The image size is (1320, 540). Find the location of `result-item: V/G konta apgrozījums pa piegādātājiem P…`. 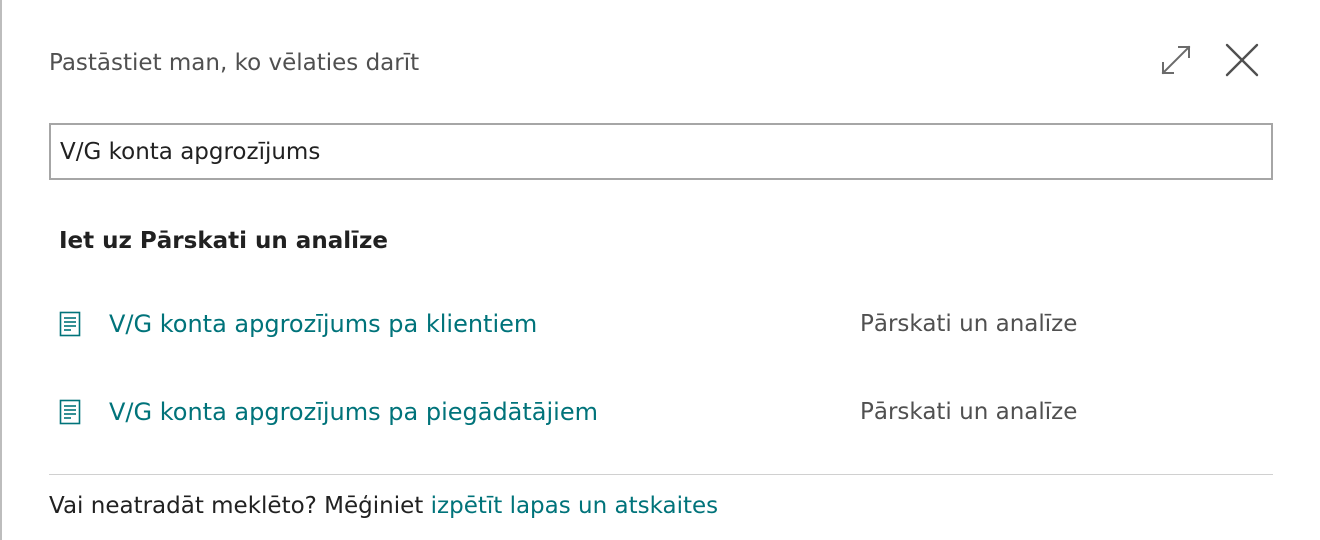

result-item: V/G konta apgrozījums pa piegādātājiem P… is located at coordinates (661, 412).